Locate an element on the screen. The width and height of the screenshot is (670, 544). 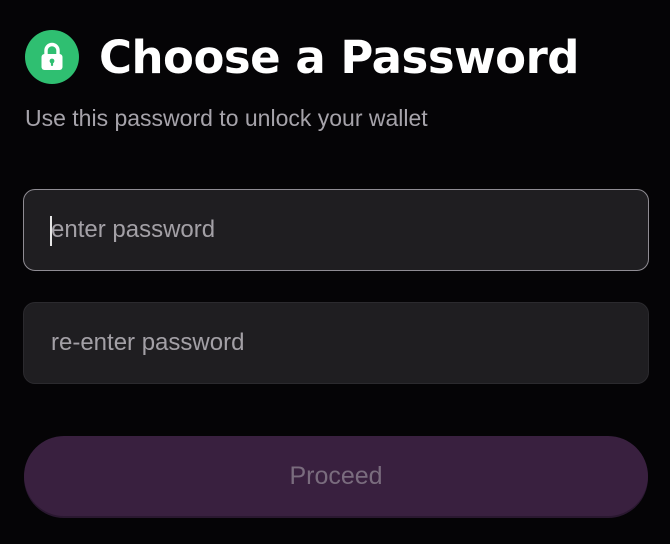
password-field is located at coordinates (336, 230).